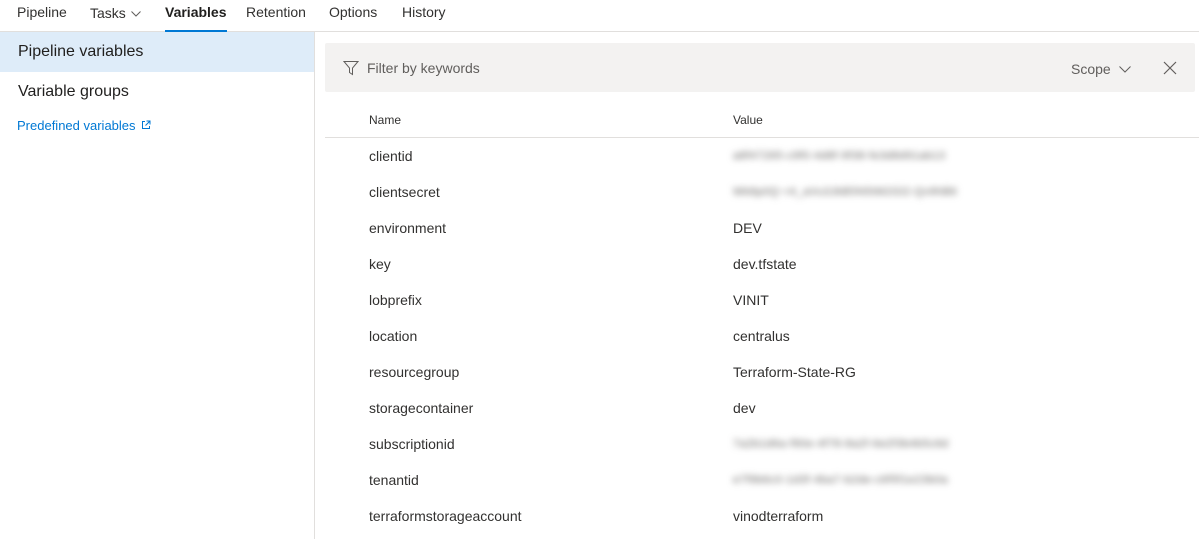  What do you see at coordinates (380, 264) in the screenshot?
I see `variable-name: key` at bounding box center [380, 264].